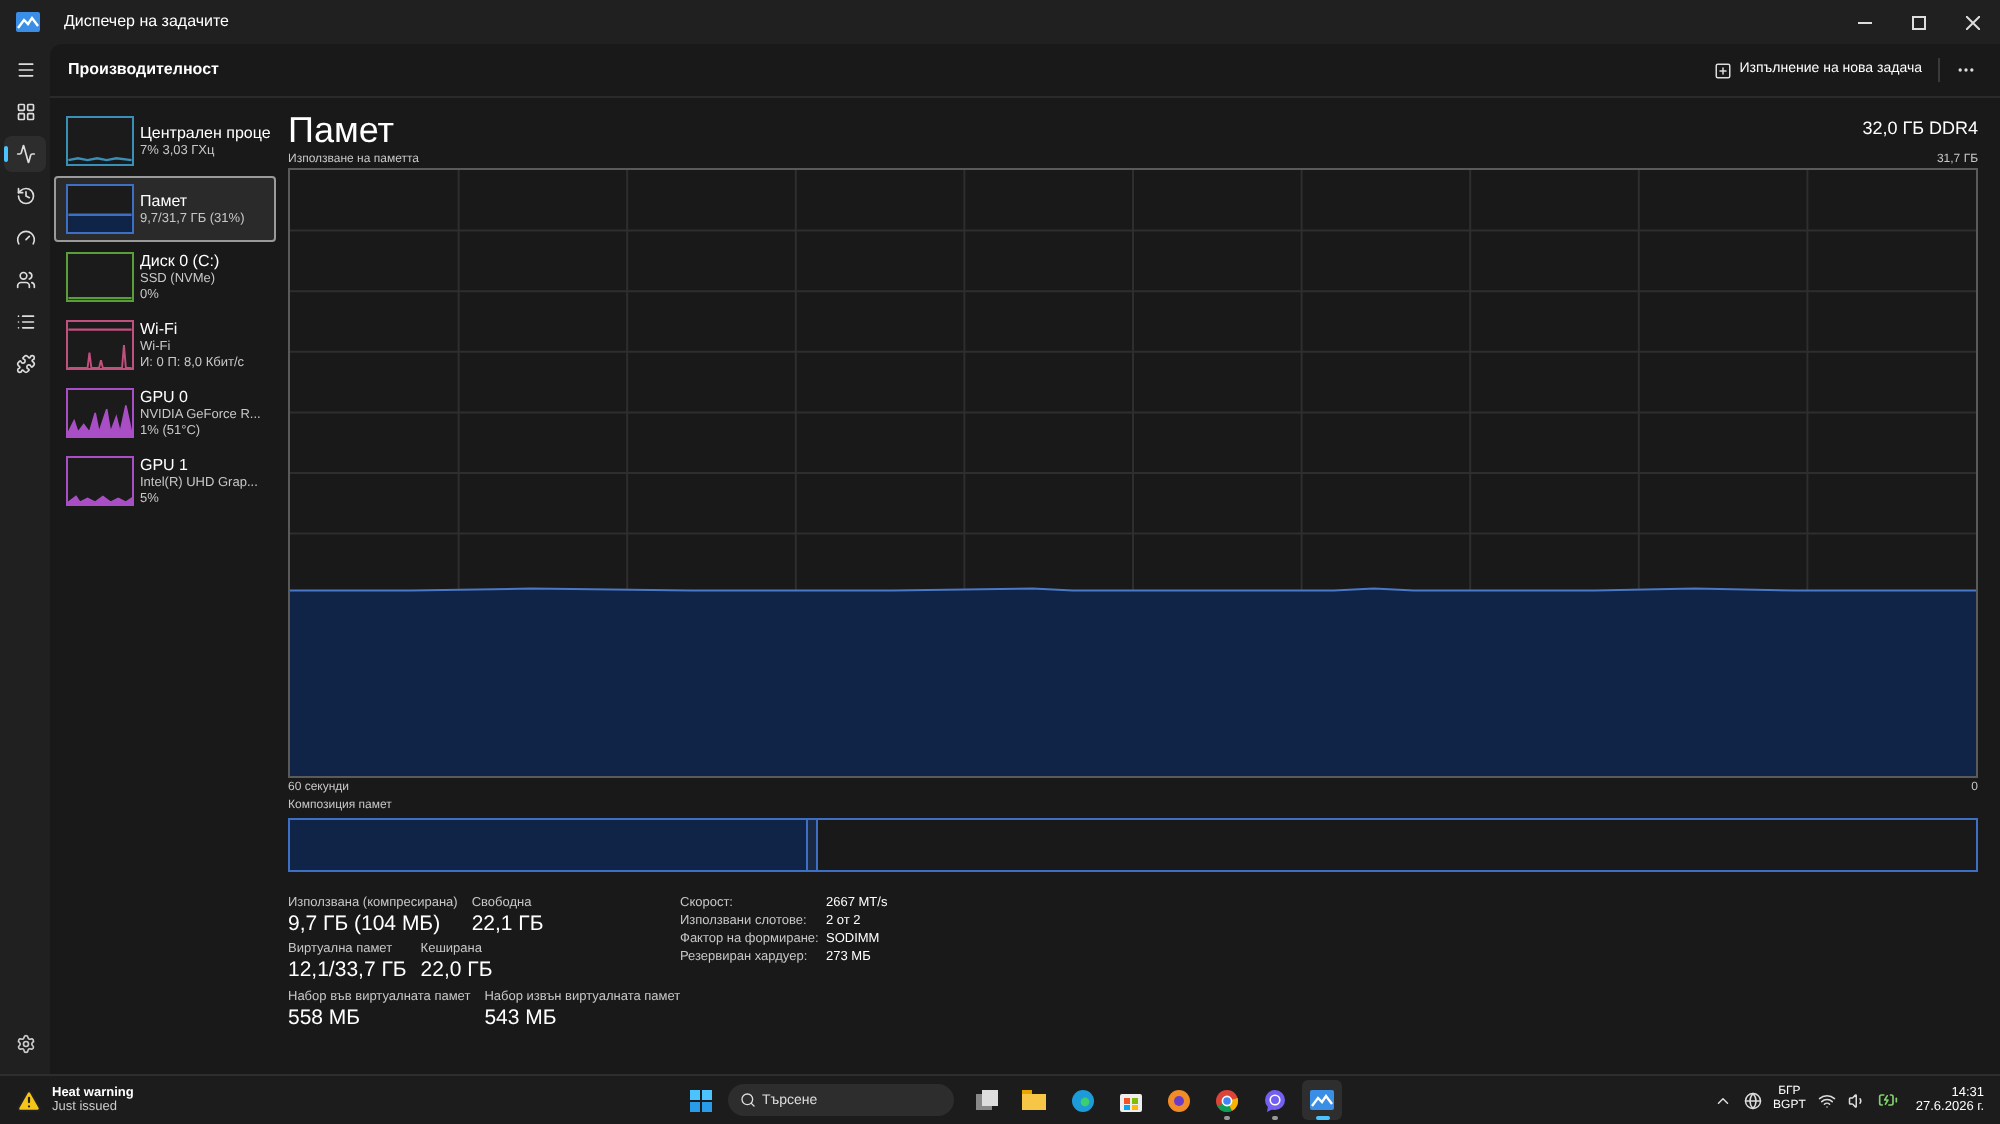  I want to click on windows-logo-icon, so click(700, 1100).